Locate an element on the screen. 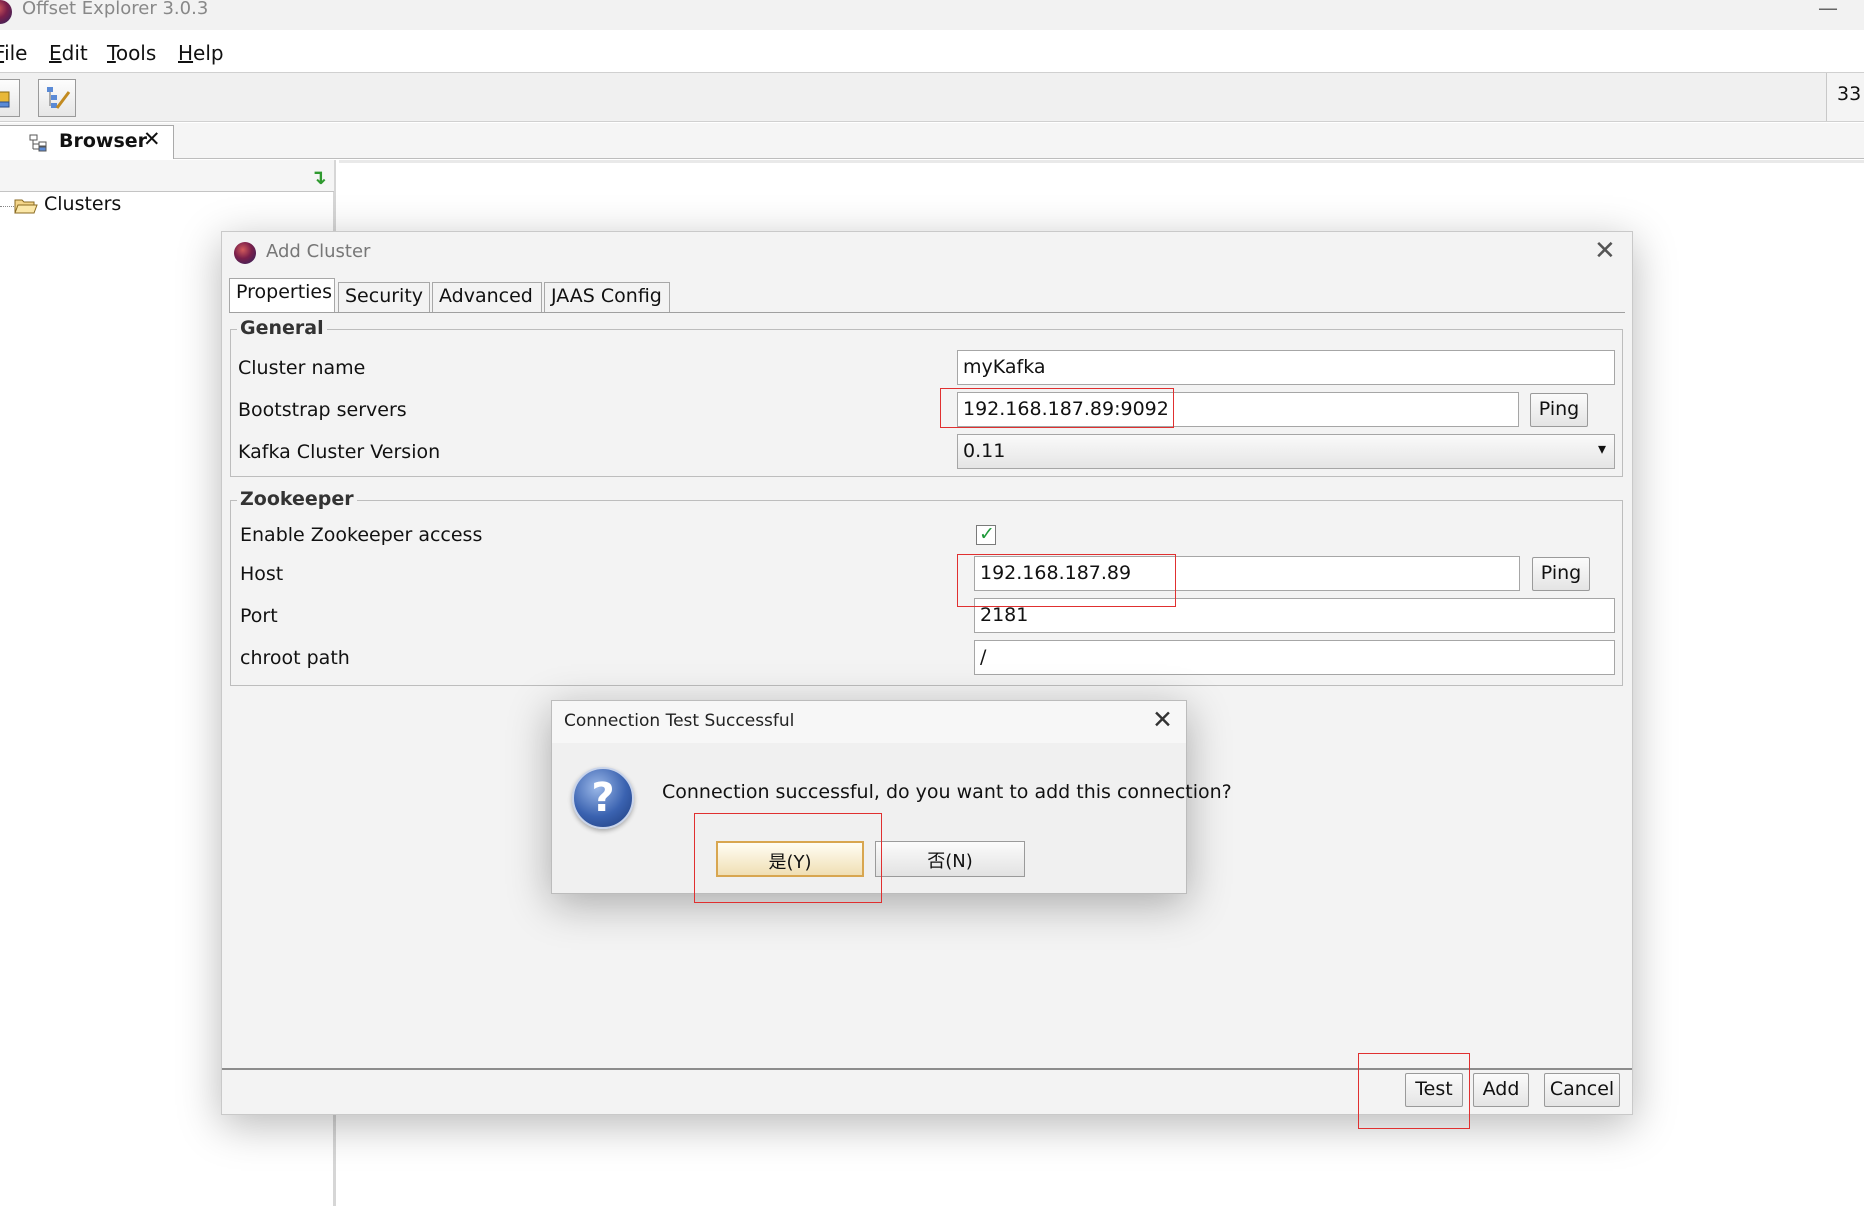 This screenshot has height=1206, width=1864. enable-zookeeper-checkbox: ✓ is located at coordinates (986, 534).